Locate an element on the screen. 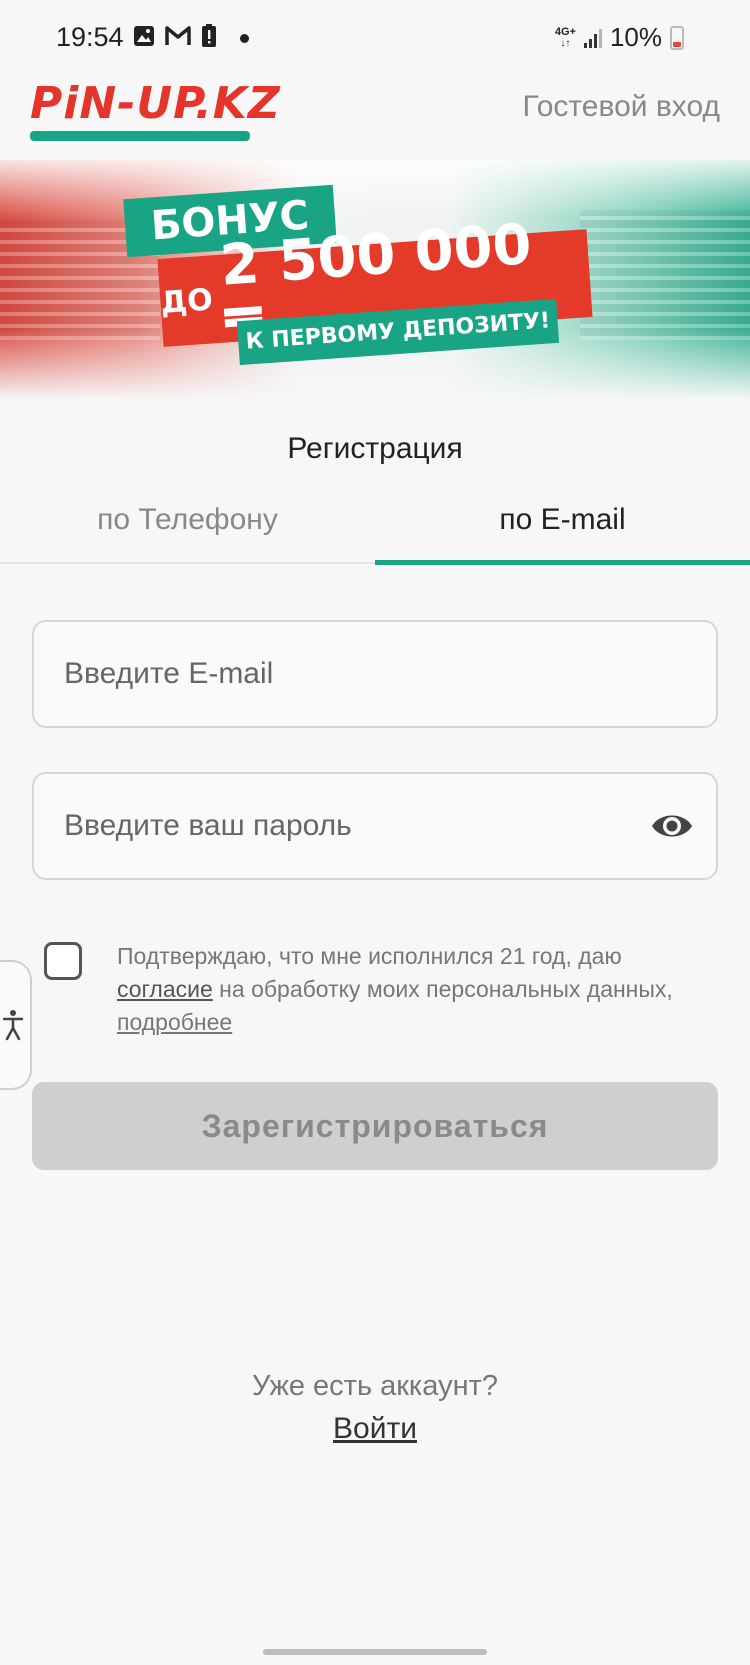 The image size is (750, 1665). password-input is located at coordinates (375, 826).